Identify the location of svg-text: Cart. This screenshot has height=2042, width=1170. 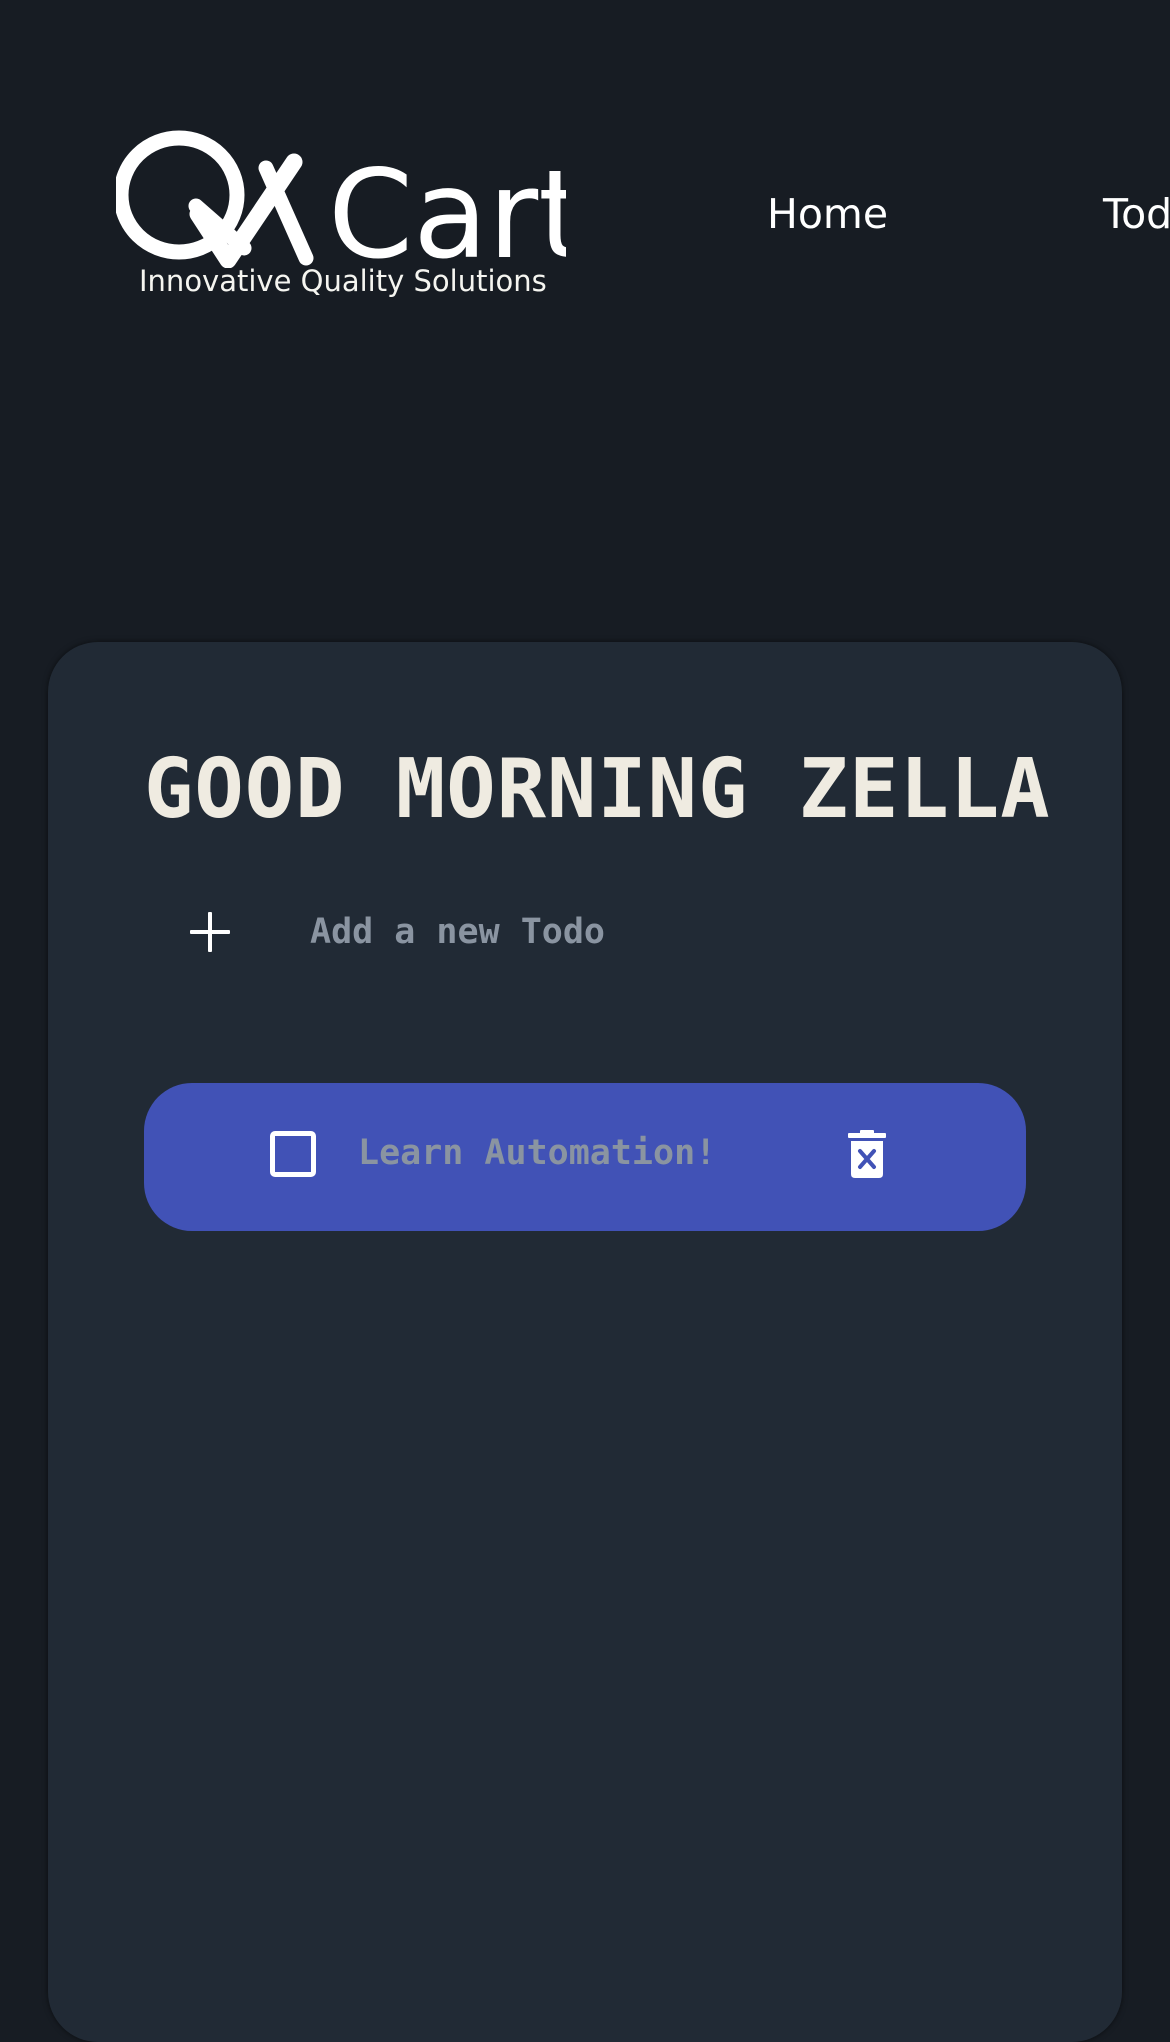
(447, 206).